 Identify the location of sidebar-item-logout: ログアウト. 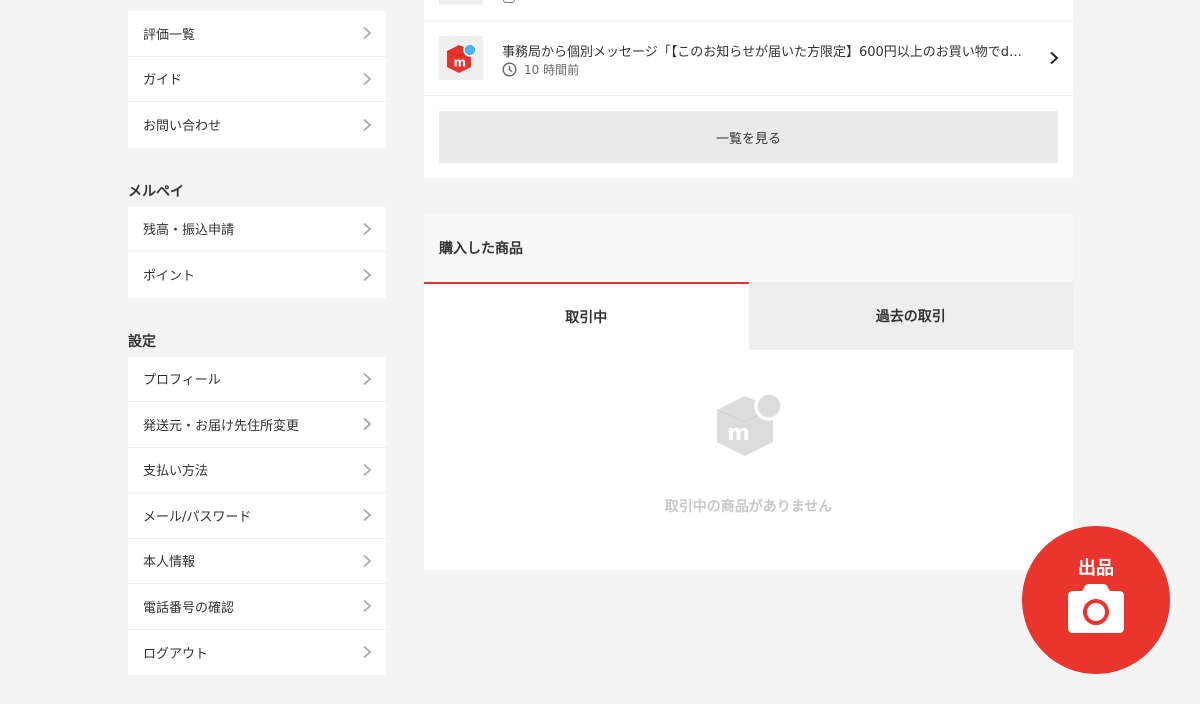
(257, 653).